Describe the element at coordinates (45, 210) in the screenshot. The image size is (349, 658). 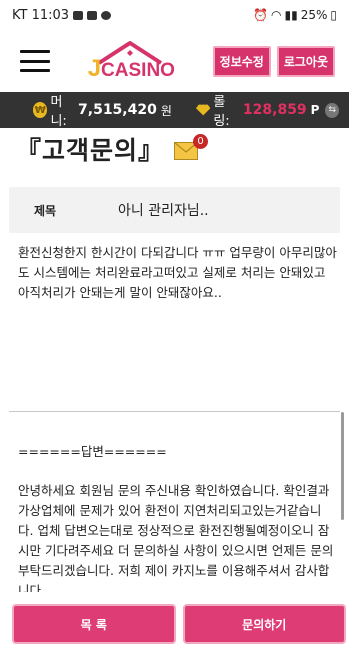
I see `subject-label: 제목` at that location.